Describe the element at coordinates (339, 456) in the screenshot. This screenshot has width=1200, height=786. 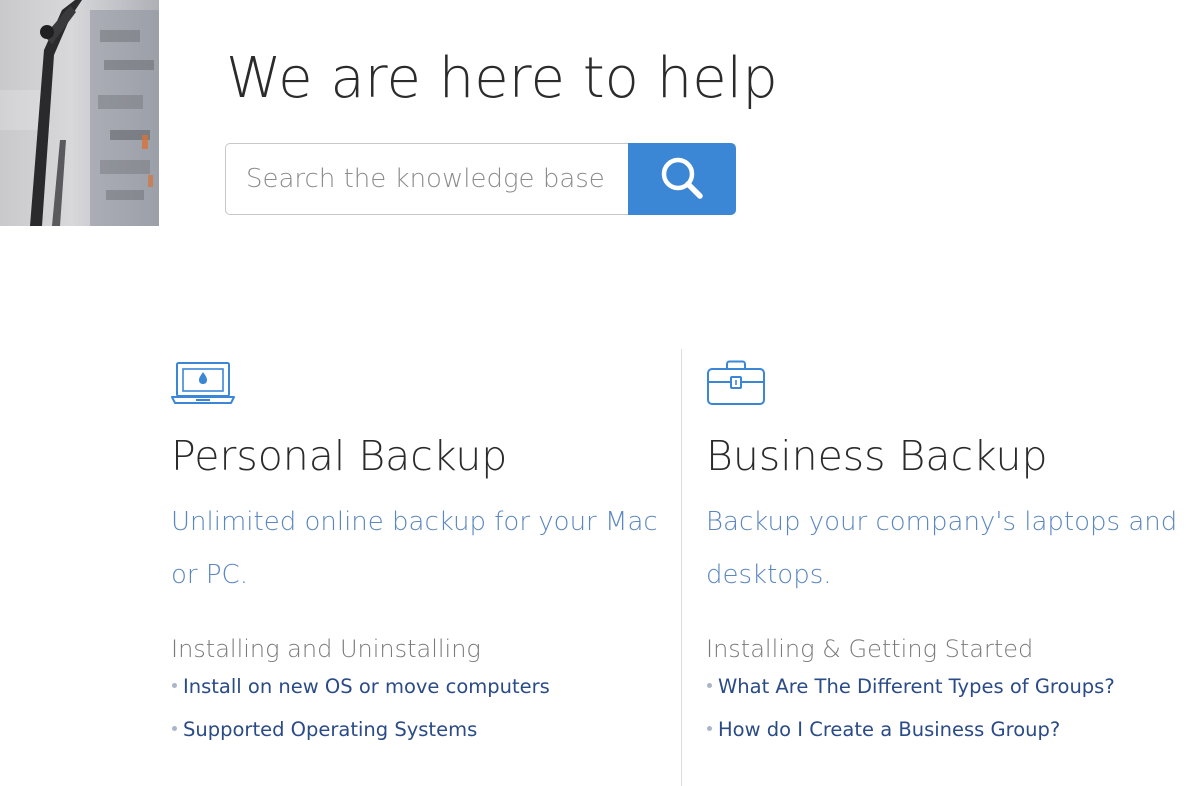
I see `personal-backup-title: Personal Backup` at that location.